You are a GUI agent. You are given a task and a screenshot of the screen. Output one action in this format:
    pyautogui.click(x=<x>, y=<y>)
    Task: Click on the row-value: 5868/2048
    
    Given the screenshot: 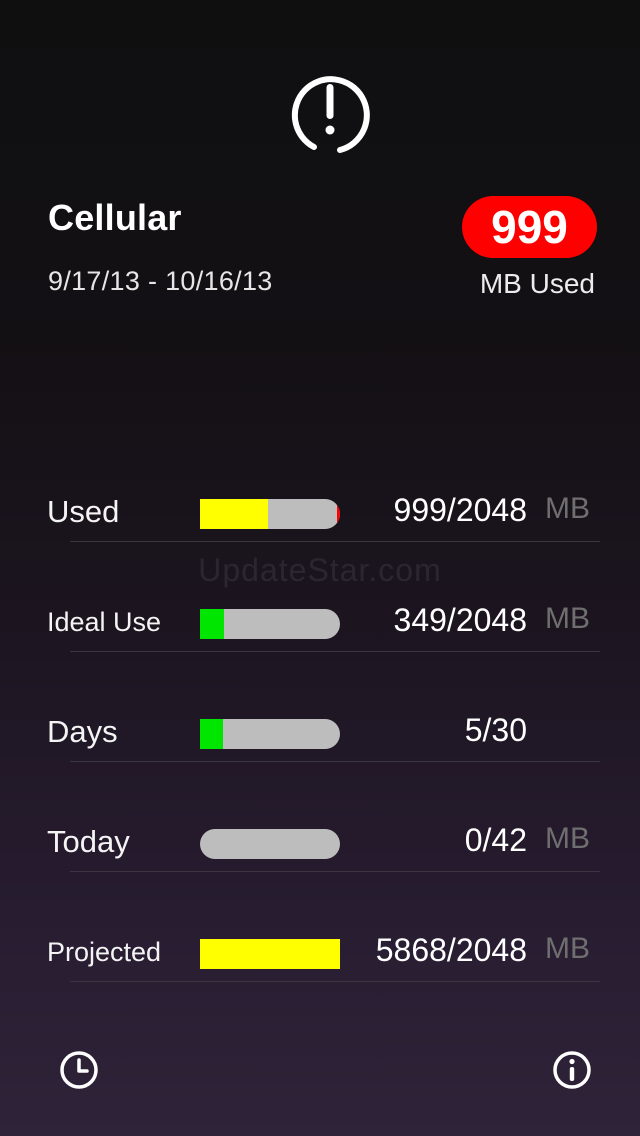 What is the action you would take?
    pyautogui.click(x=451, y=950)
    